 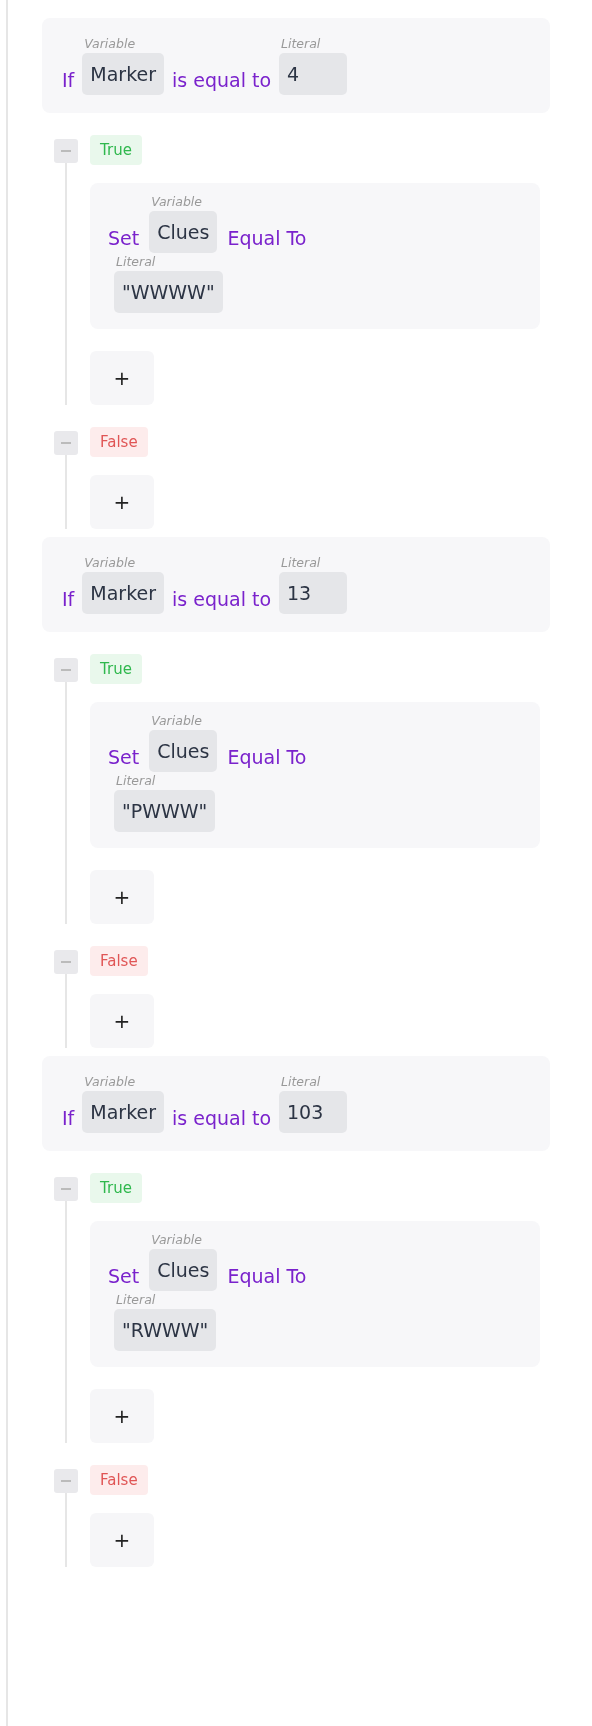 What do you see at coordinates (313, 1112) in the screenshot?
I see `literal-chip: 103` at bounding box center [313, 1112].